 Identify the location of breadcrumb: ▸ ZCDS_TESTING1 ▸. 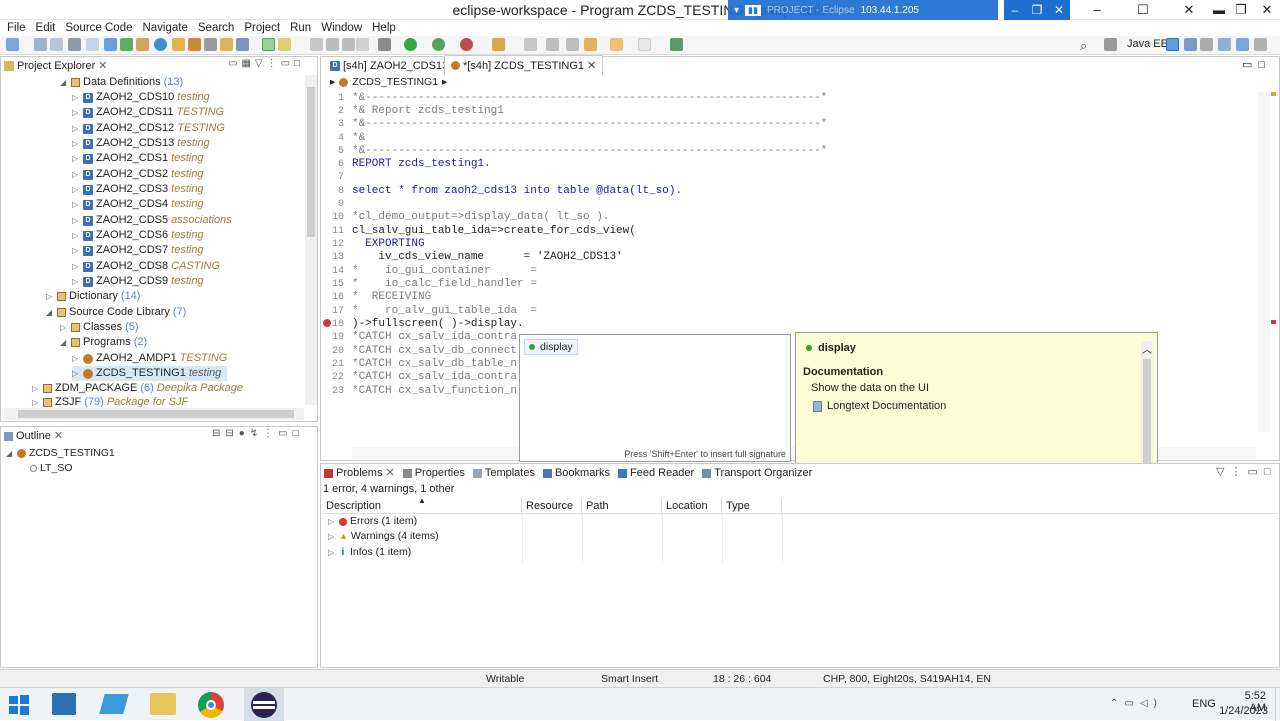
(388, 82).